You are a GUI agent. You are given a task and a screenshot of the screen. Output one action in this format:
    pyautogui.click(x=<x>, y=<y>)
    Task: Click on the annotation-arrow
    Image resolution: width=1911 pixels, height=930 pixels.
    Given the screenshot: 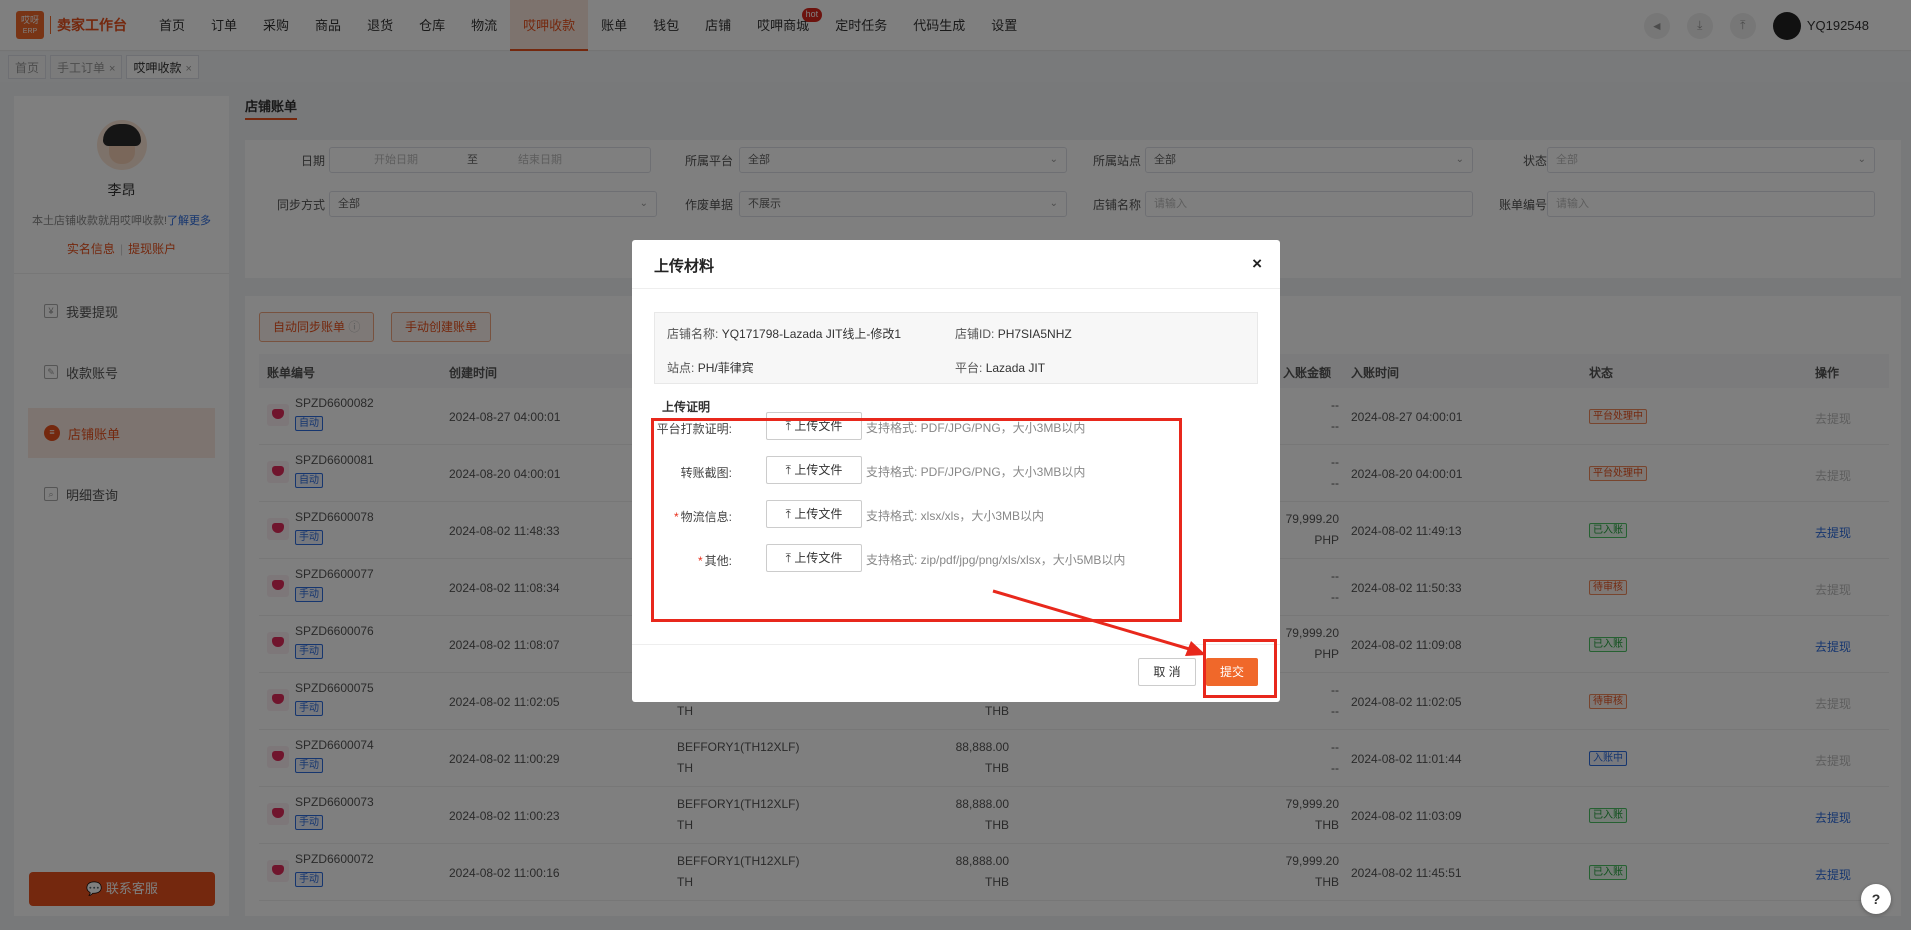 What is the action you would take?
    pyautogui.click(x=1099, y=622)
    